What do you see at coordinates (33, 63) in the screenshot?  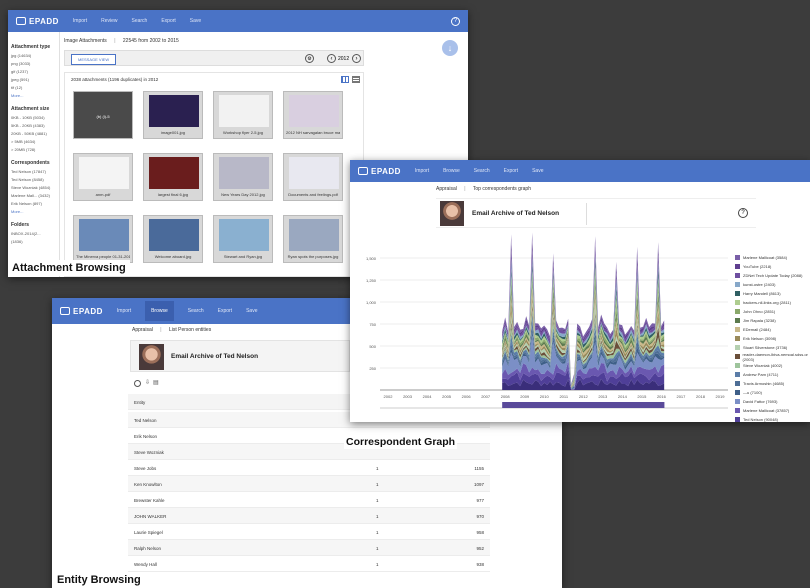 I see `facet-item: png (3033)` at bounding box center [33, 63].